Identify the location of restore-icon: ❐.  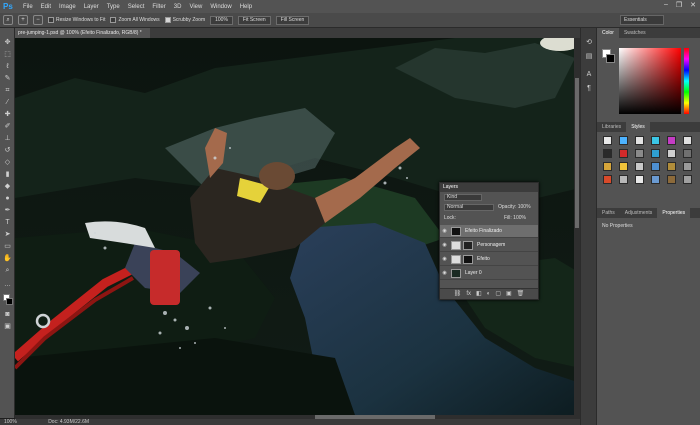
(679, 5).